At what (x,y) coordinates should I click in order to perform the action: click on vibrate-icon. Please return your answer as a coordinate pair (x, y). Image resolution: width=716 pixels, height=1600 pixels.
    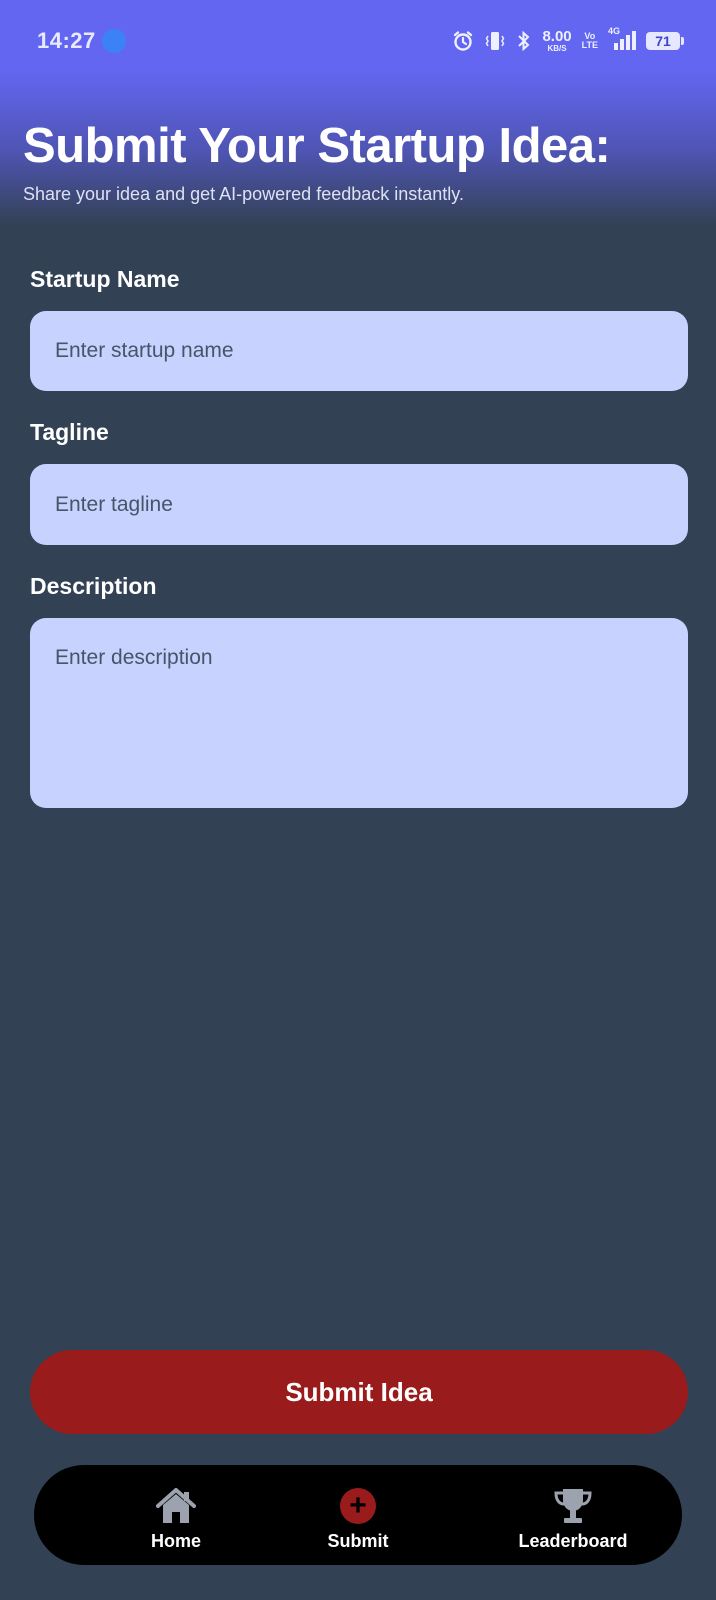
    Looking at the image, I should click on (495, 41).